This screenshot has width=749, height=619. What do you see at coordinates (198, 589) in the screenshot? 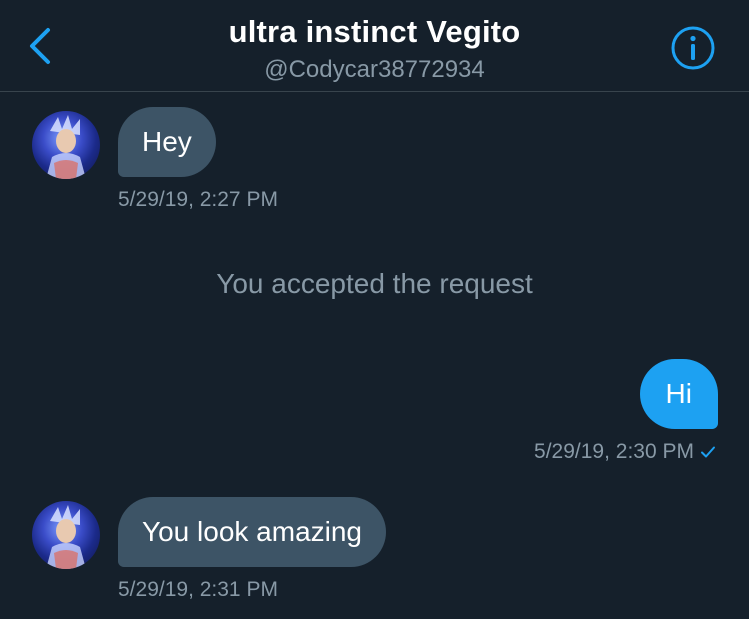
I see `message-timestamp: 5/29/19, 2:31 PM` at bounding box center [198, 589].